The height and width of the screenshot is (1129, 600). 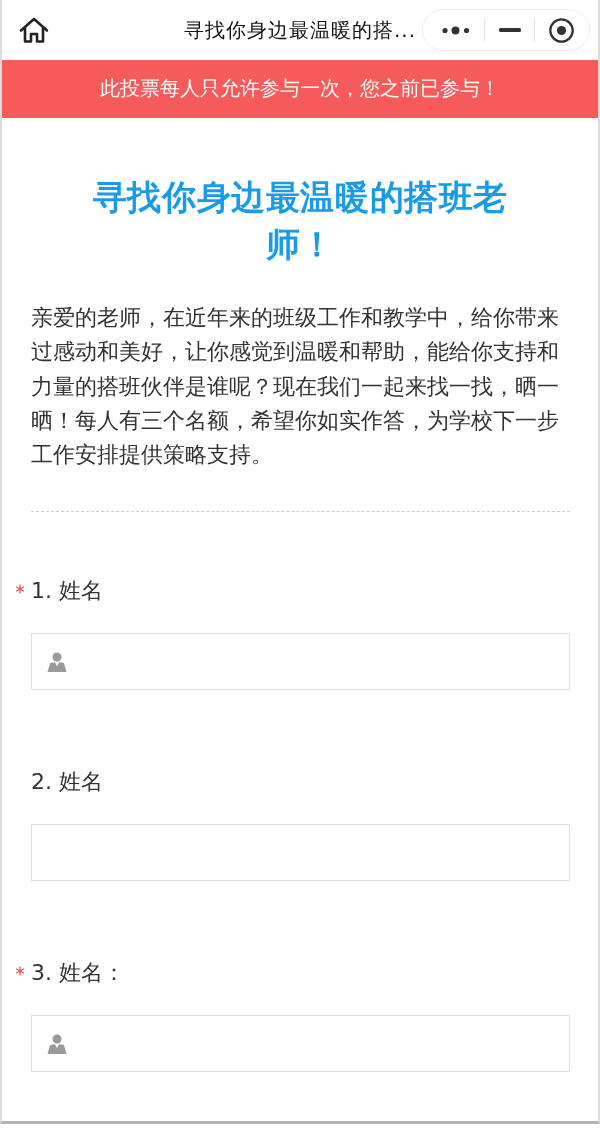 What do you see at coordinates (456, 30) in the screenshot?
I see `more-icon` at bounding box center [456, 30].